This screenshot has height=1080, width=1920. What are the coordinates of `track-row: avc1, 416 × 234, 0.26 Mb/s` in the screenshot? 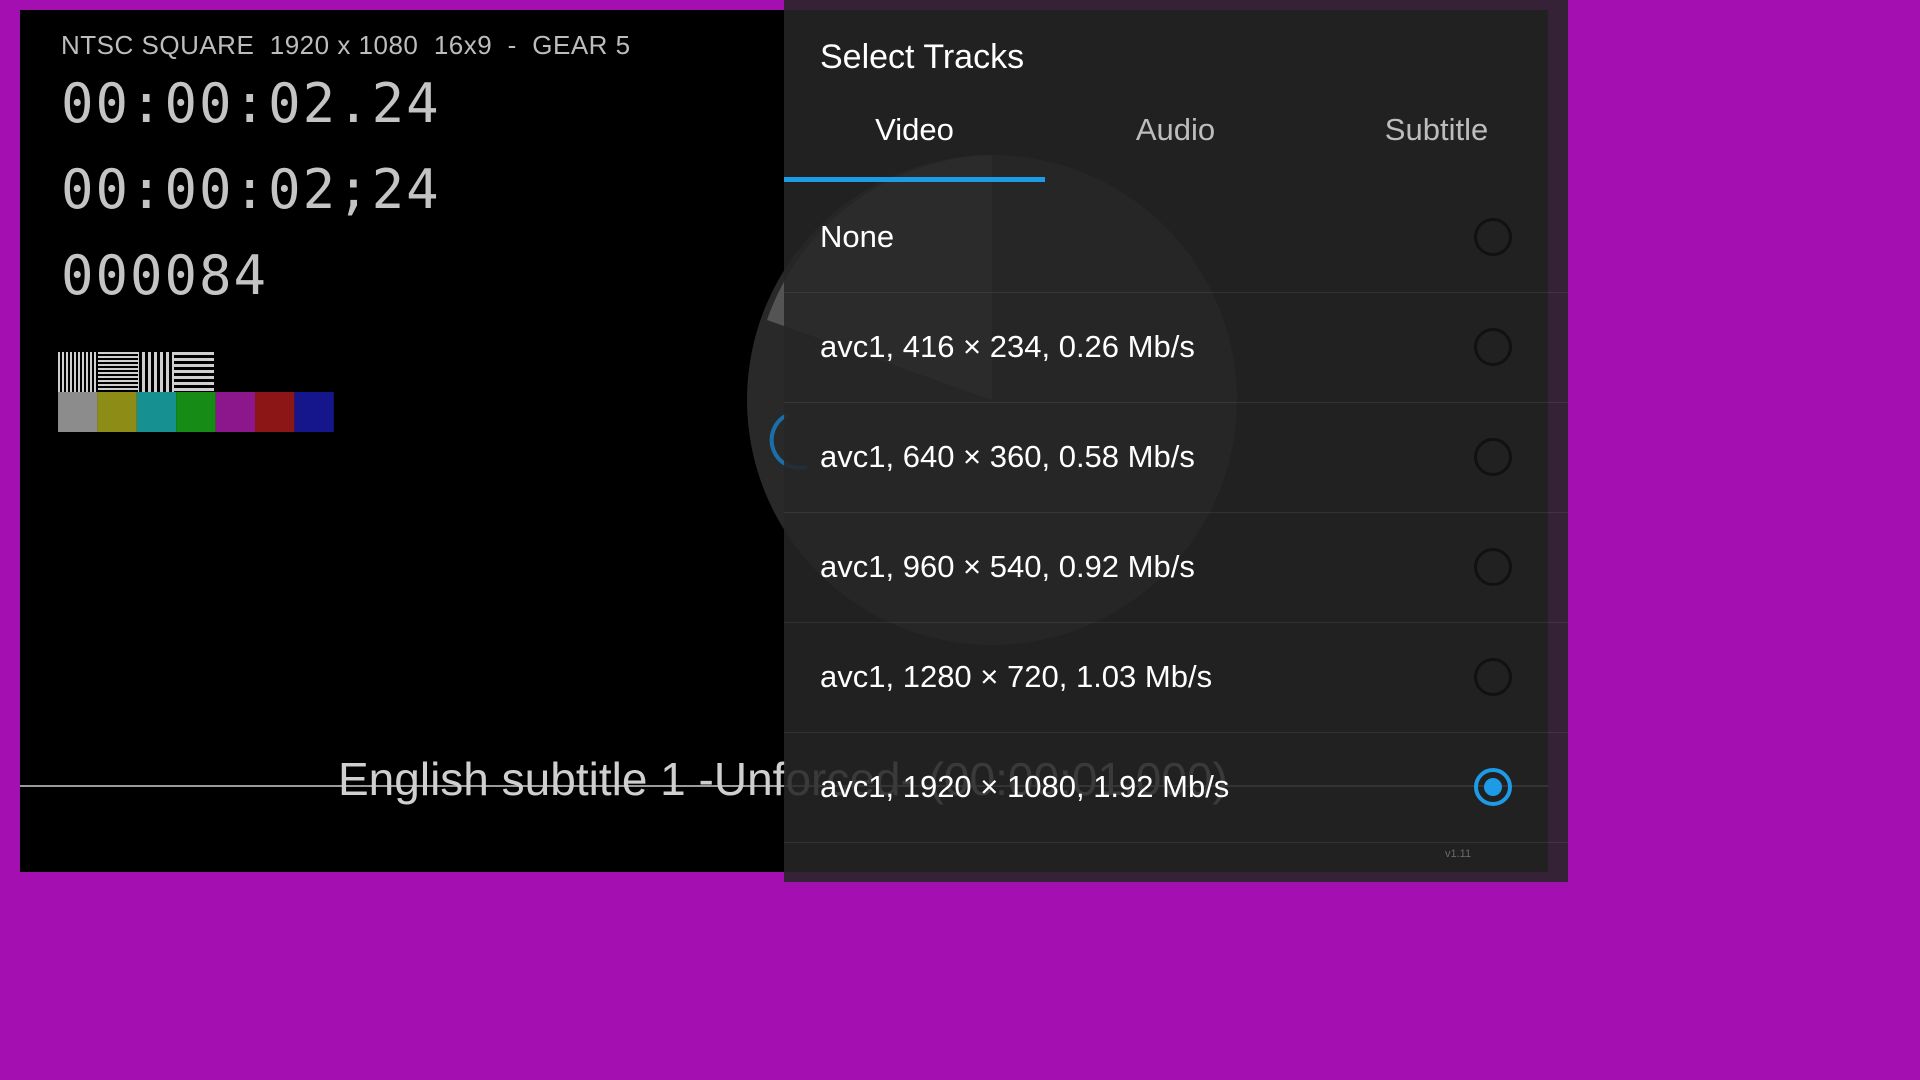 It's located at (1176, 347).